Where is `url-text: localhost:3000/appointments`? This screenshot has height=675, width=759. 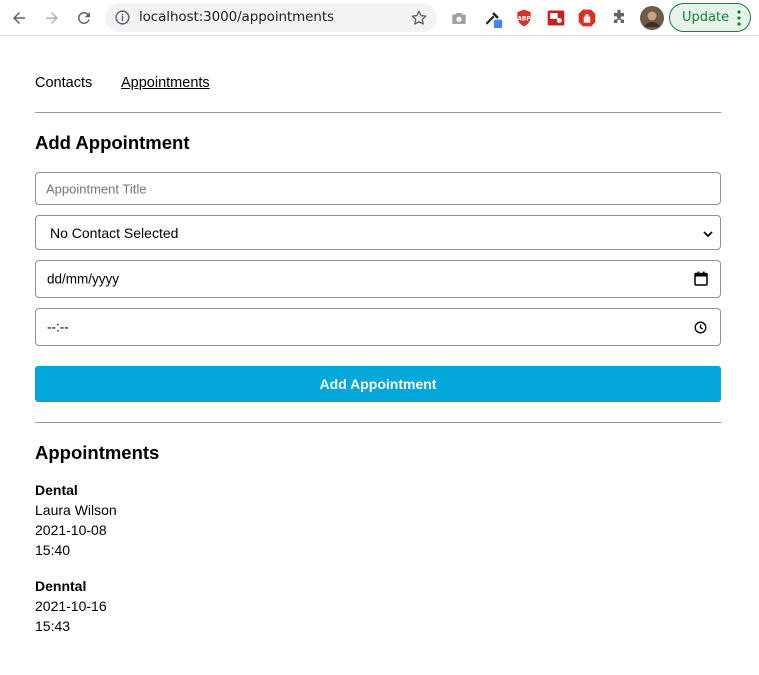
url-text: localhost:3000/appointments is located at coordinates (236, 17).